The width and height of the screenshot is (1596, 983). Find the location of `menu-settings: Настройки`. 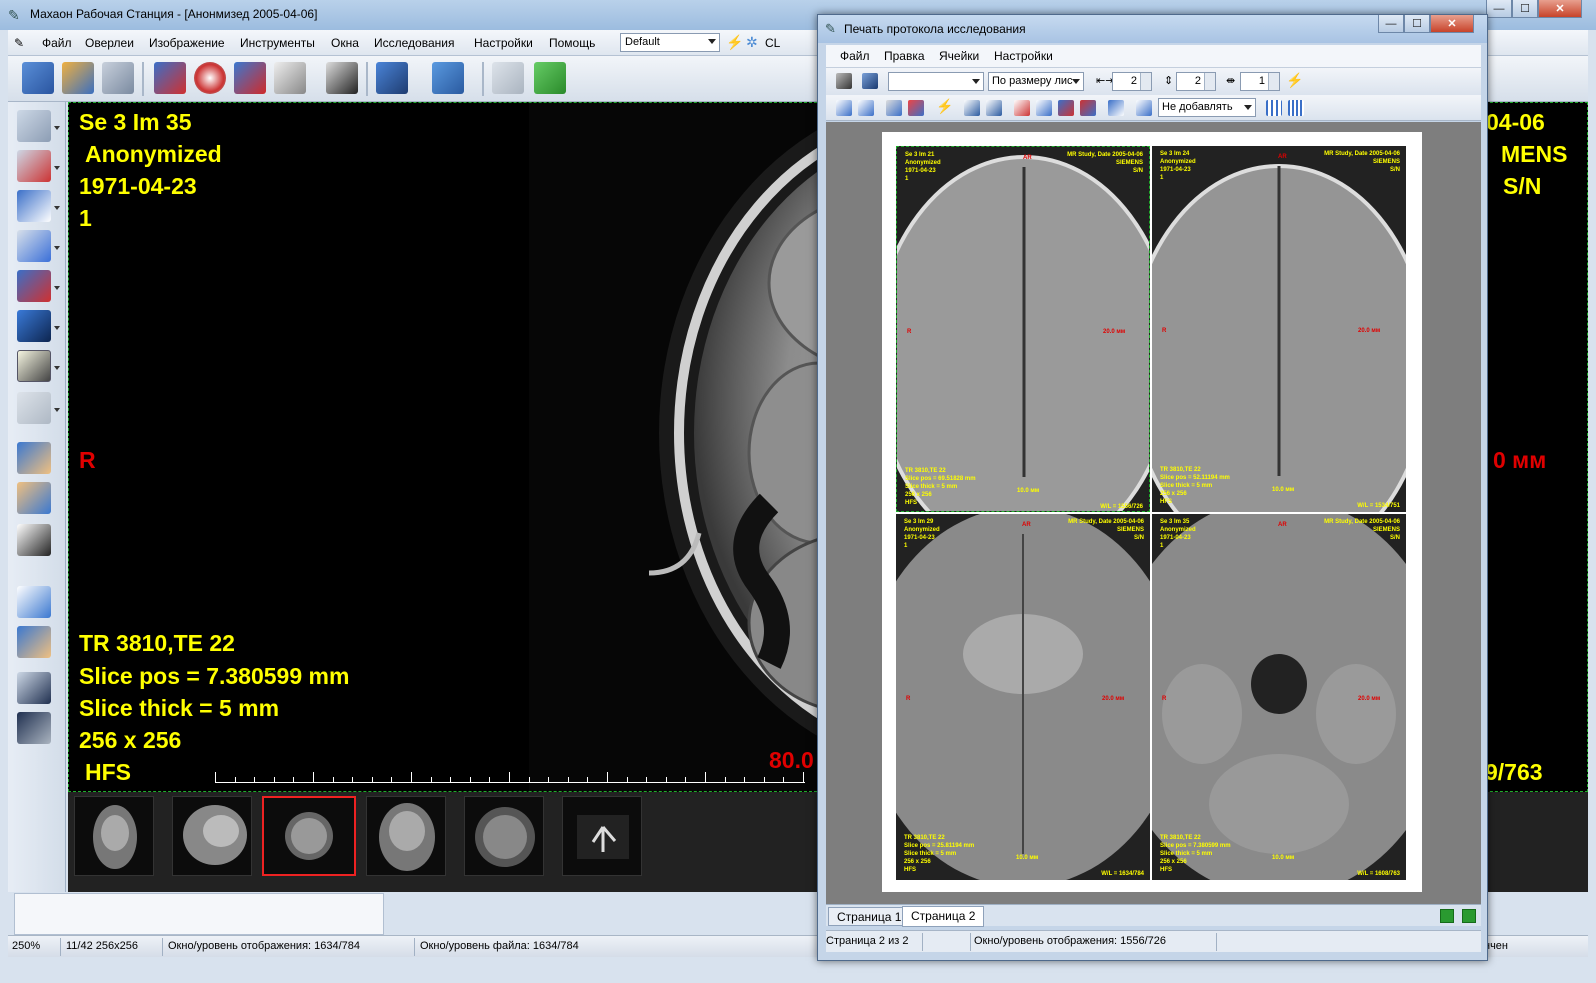

menu-settings: Настройки is located at coordinates (503, 43).